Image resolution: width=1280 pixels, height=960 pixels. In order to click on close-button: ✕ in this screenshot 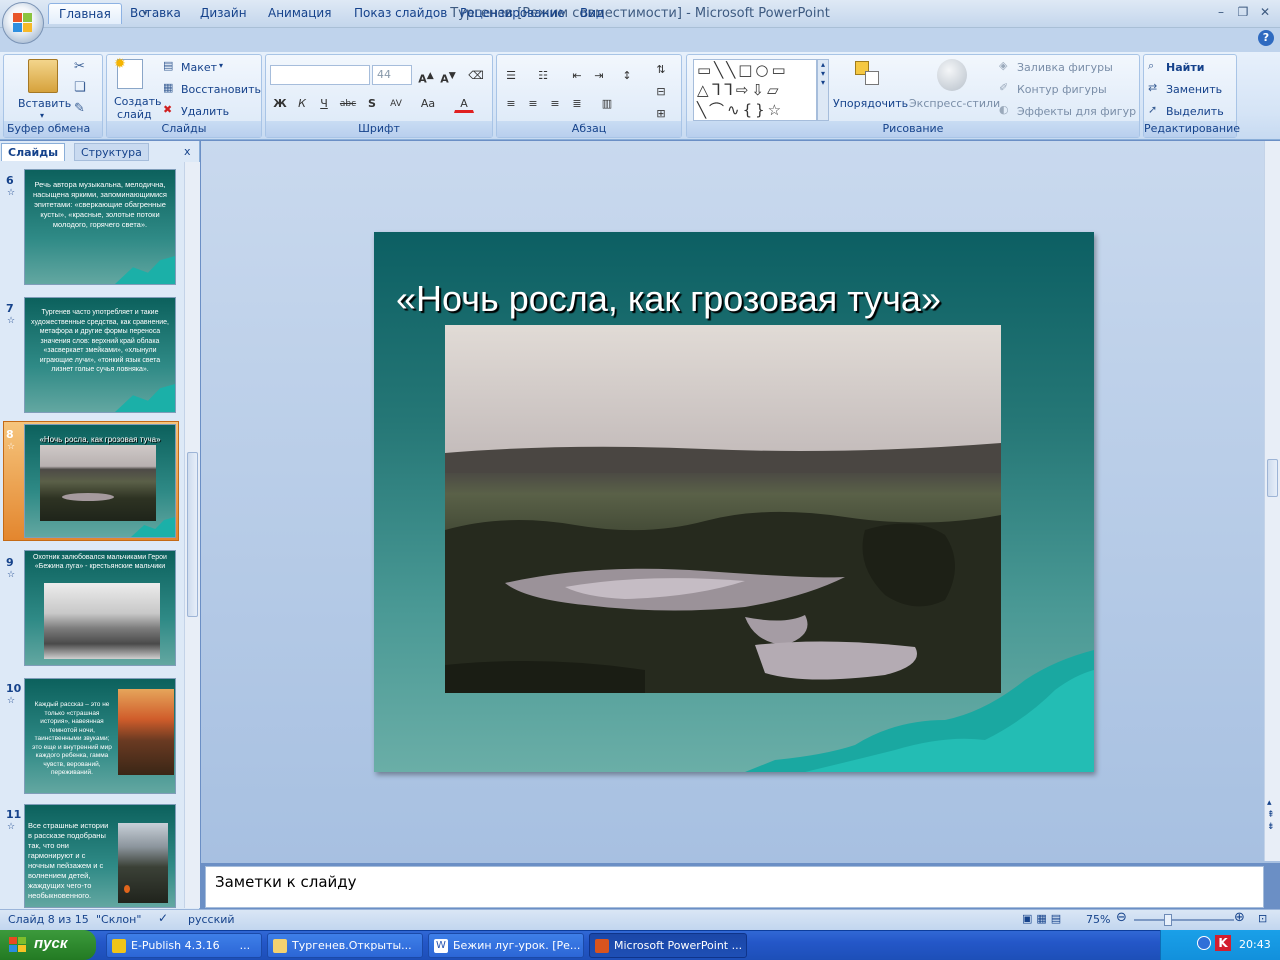, I will do `click(1265, 13)`.